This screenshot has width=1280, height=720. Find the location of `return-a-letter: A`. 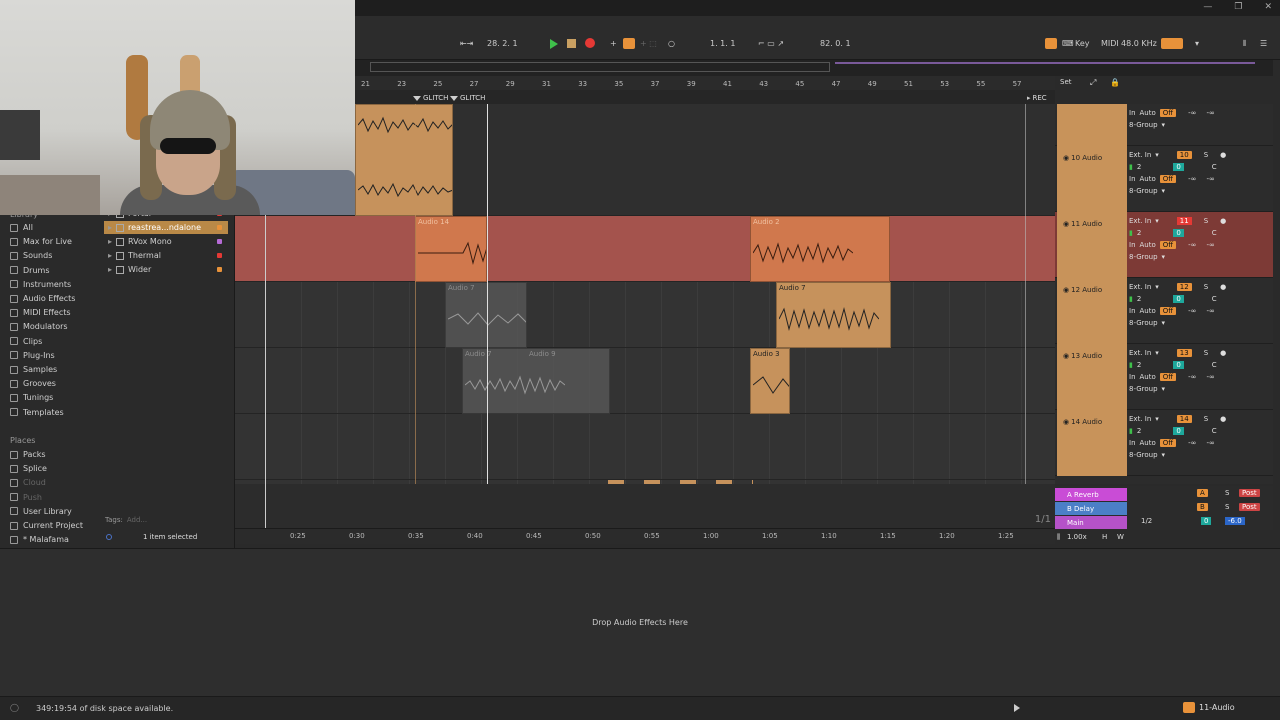

return-a-letter: A is located at coordinates (1202, 493).